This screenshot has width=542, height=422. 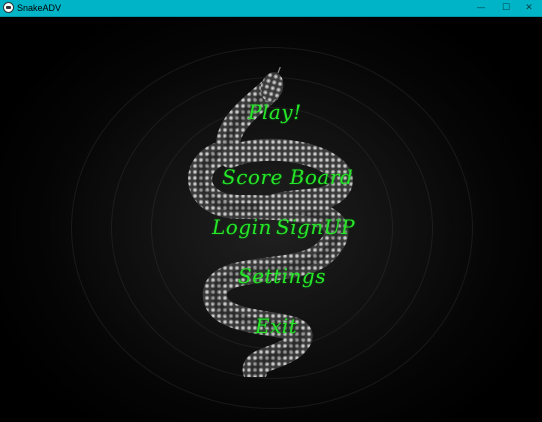 What do you see at coordinates (275, 112) in the screenshot?
I see `play-button: Play!` at bounding box center [275, 112].